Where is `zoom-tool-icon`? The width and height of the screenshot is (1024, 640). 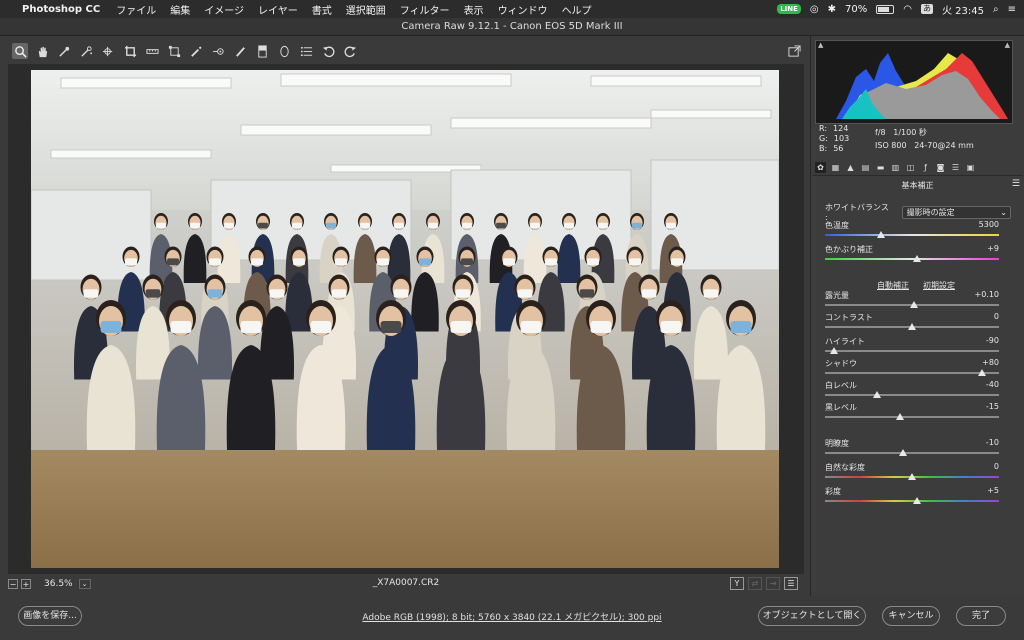
zoom-tool-icon is located at coordinates (20, 51).